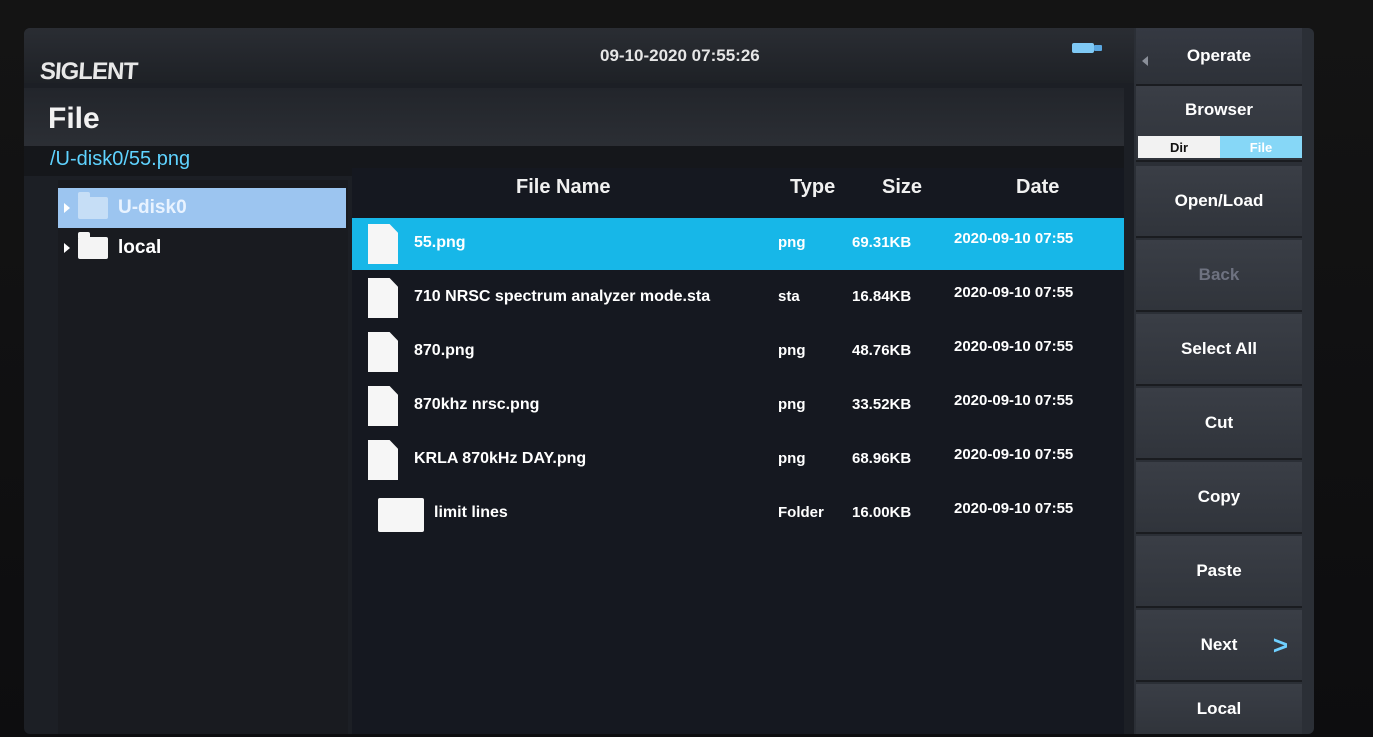 The image size is (1373, 737). I want to click on browser-label: Browser, so click(1219, 109).